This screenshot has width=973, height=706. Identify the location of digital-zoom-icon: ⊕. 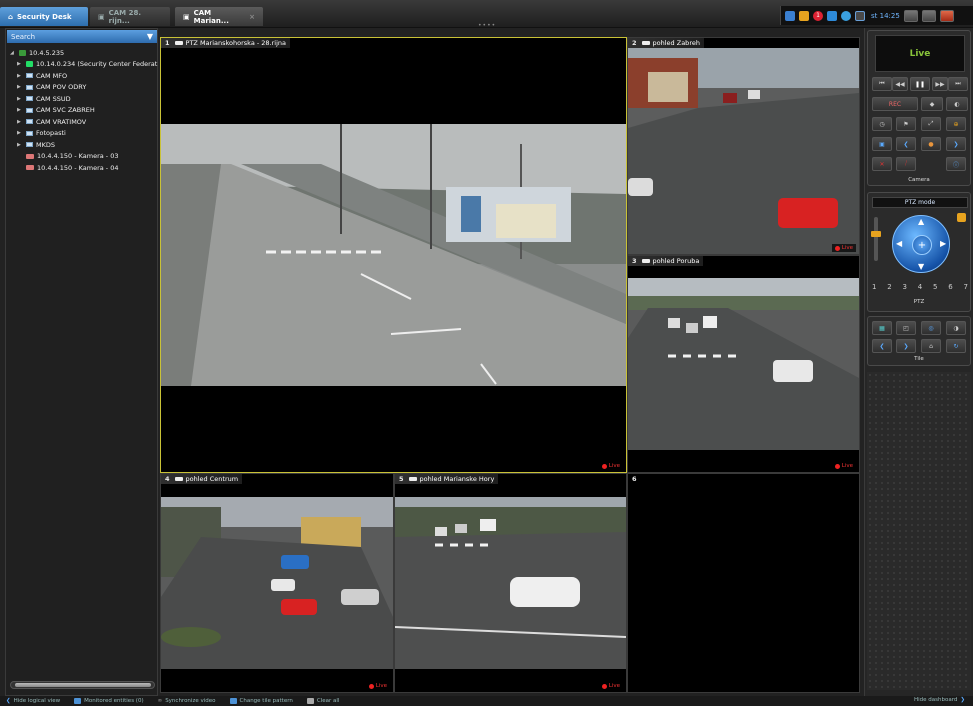
(956, 124).